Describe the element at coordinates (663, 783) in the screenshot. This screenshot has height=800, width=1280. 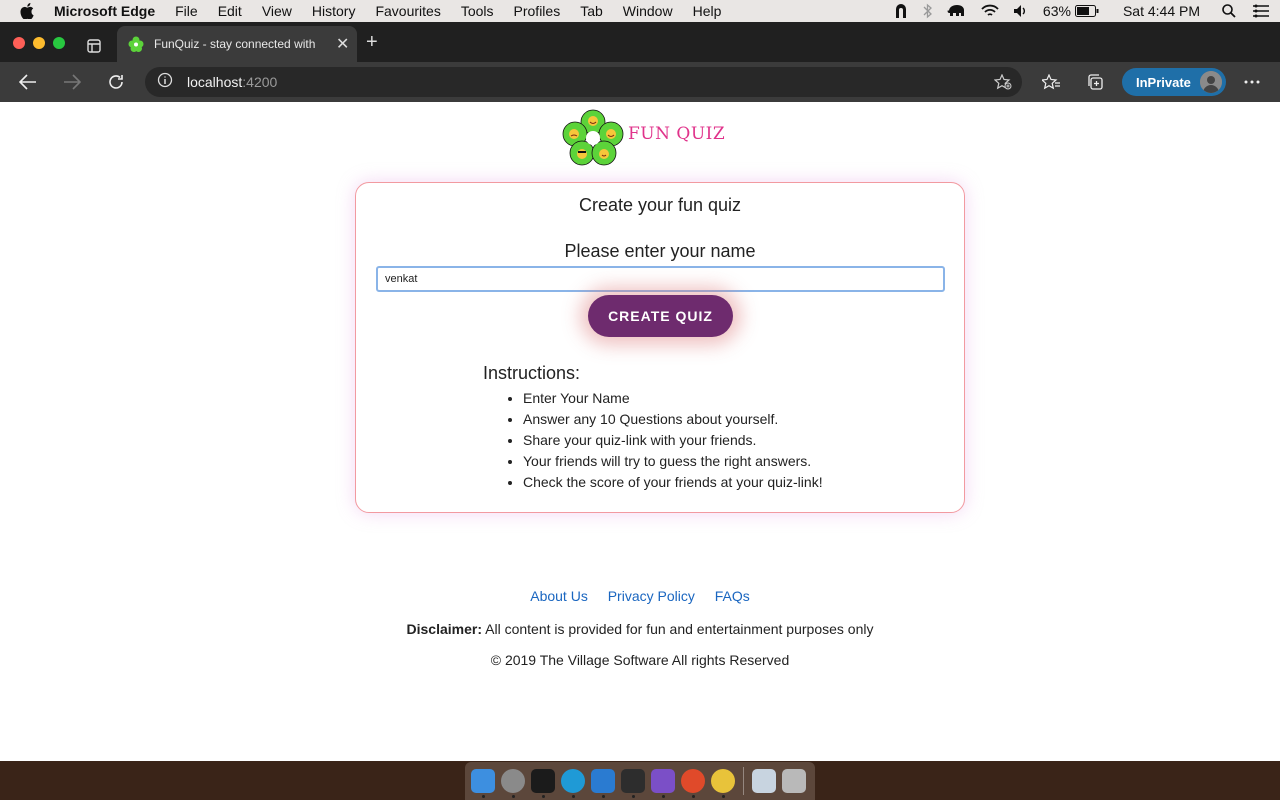
I see `visual-studio-icon` at that location.